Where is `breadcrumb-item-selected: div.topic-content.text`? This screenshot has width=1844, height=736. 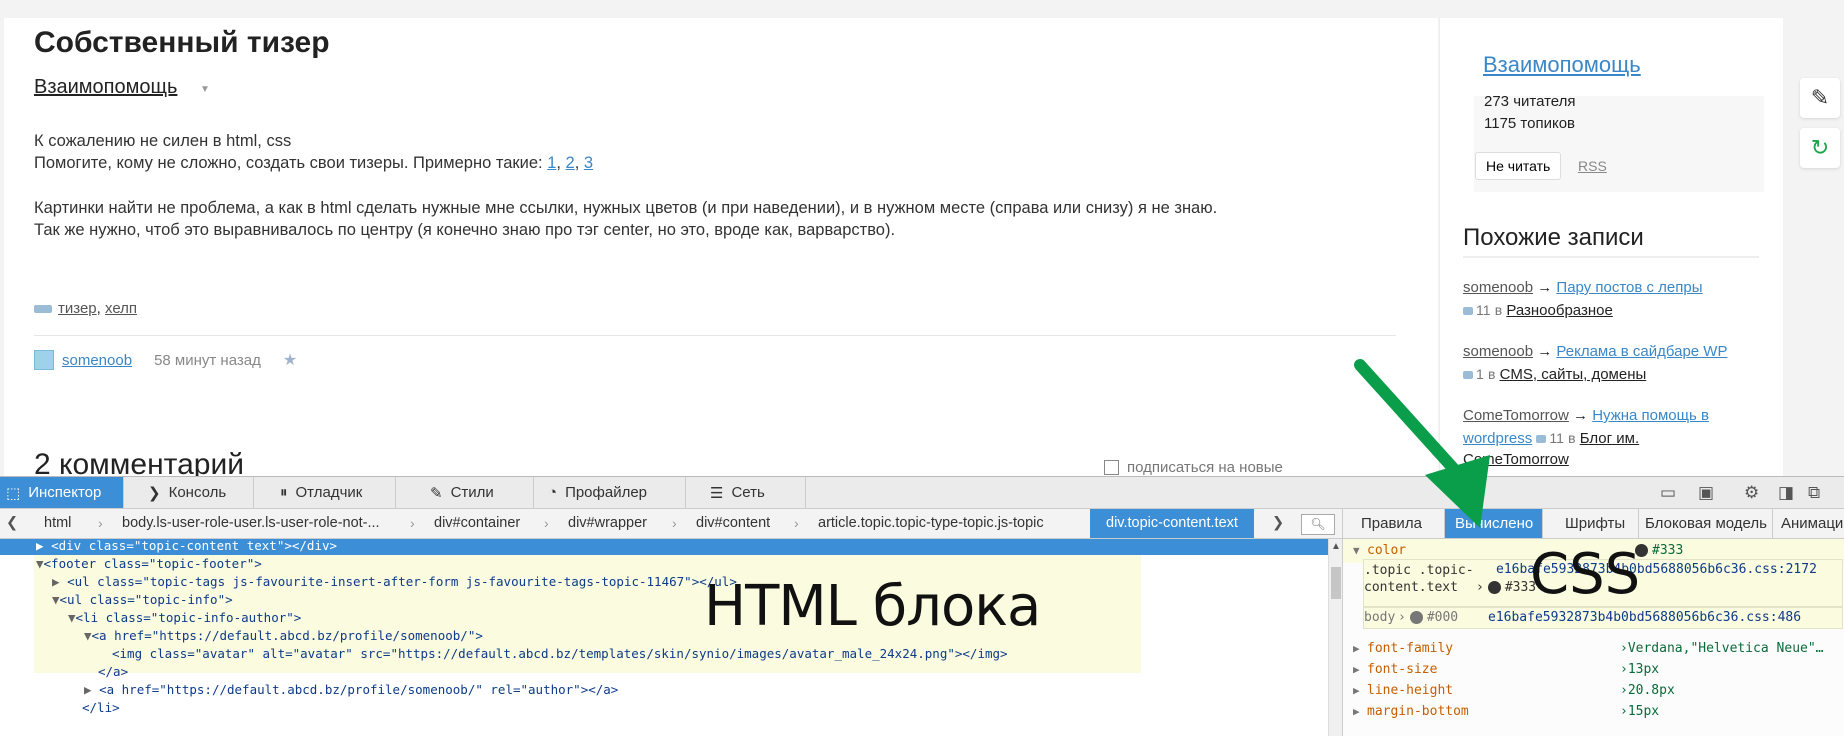
breadcrumb-item-selected: div.topic-content.text is located at coordinates (1172, 523).